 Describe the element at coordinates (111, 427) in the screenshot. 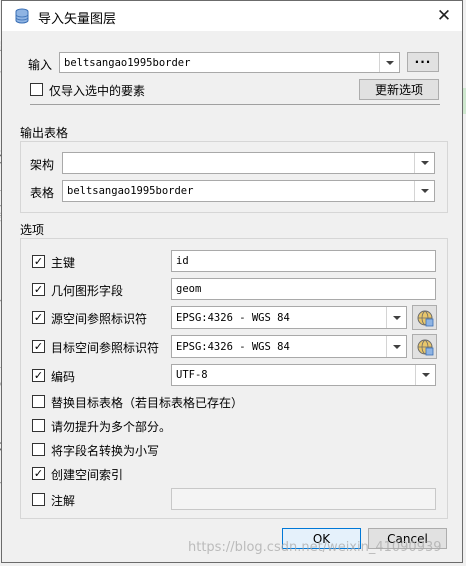

I see `no-multi-label: 请勿提升为多个部分。` at that location.